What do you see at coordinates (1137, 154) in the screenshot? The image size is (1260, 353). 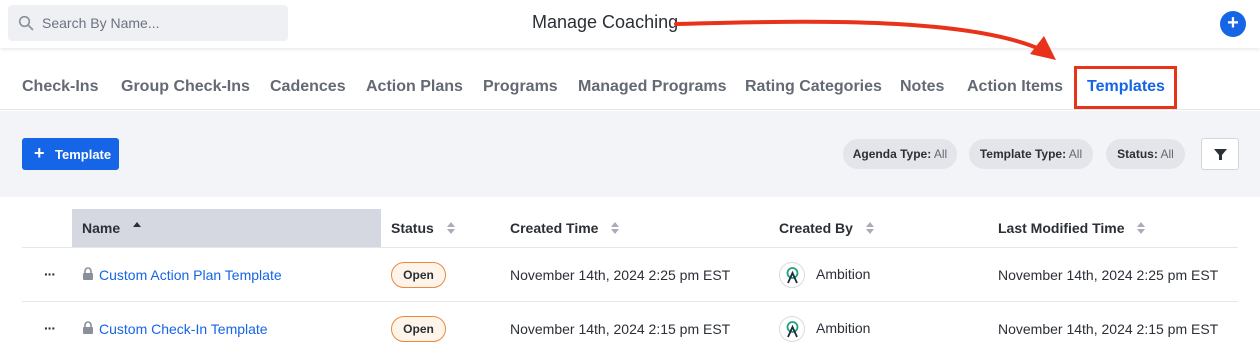 I see `filter-label: Status:` at bounding box center [1137, 154].